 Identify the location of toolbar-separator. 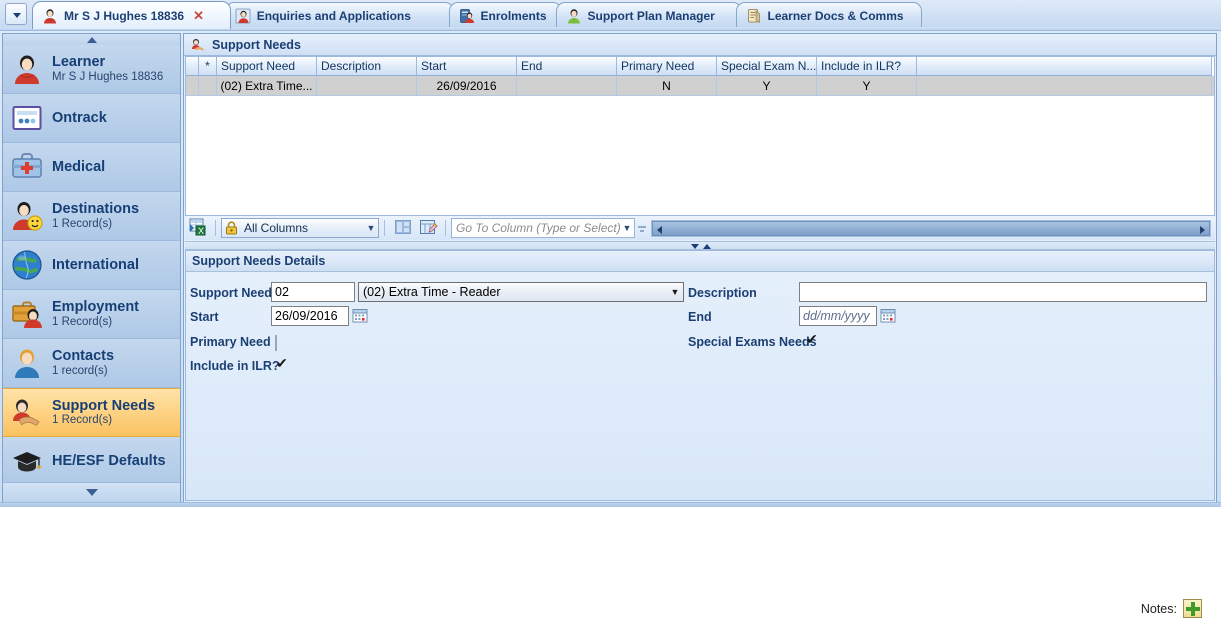
(215, 228).